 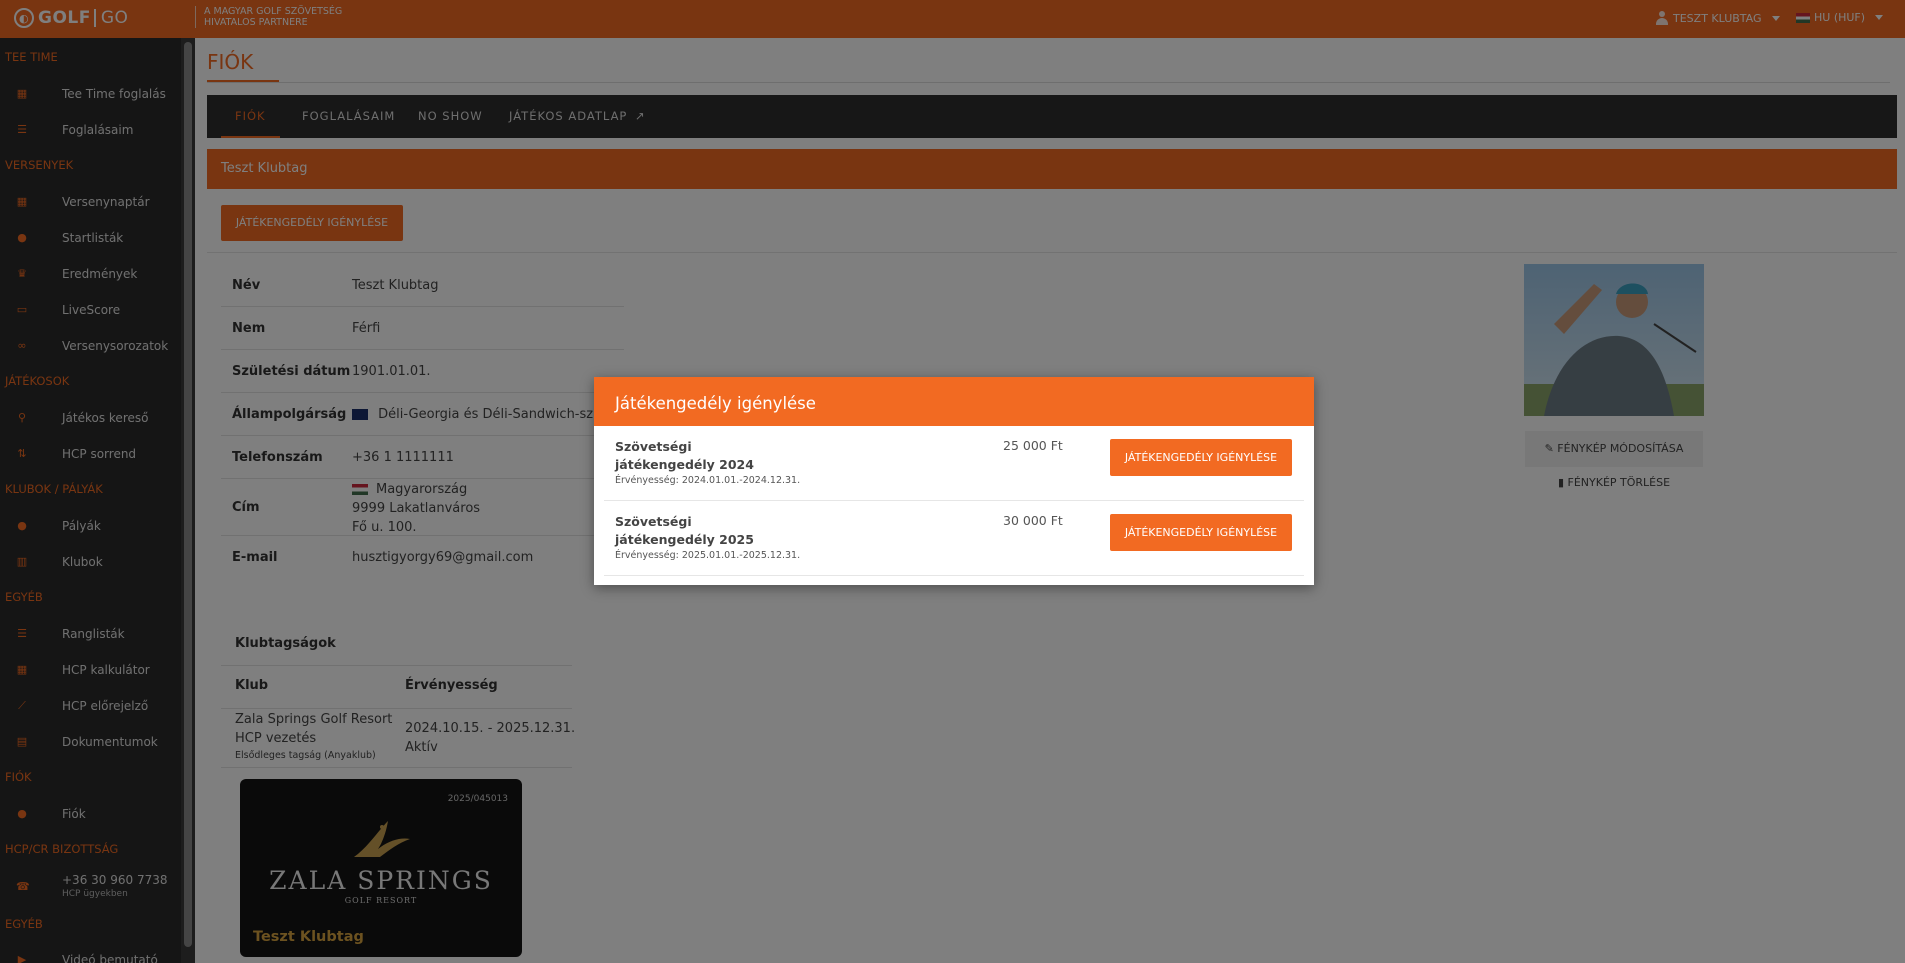 What do you see at coordinates (1201, 457) in the screenshot?
I see `request-license-2024-button: JÁTÉKENGEDÉLY IGÉNYLÉSE` at bounding box center [1201, 457].